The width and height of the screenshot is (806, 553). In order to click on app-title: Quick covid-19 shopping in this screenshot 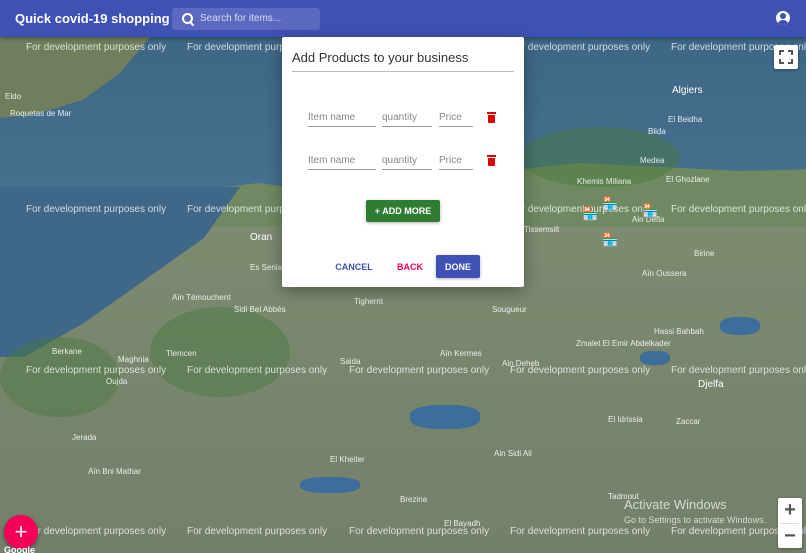, I will do `click(92, 18)`.